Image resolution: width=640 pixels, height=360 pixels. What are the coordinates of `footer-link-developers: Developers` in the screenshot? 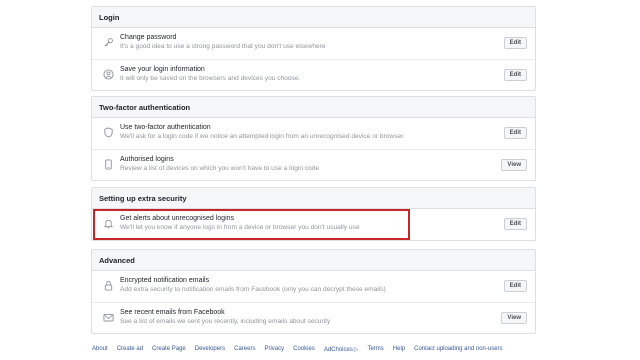 It's located at (210, 349).